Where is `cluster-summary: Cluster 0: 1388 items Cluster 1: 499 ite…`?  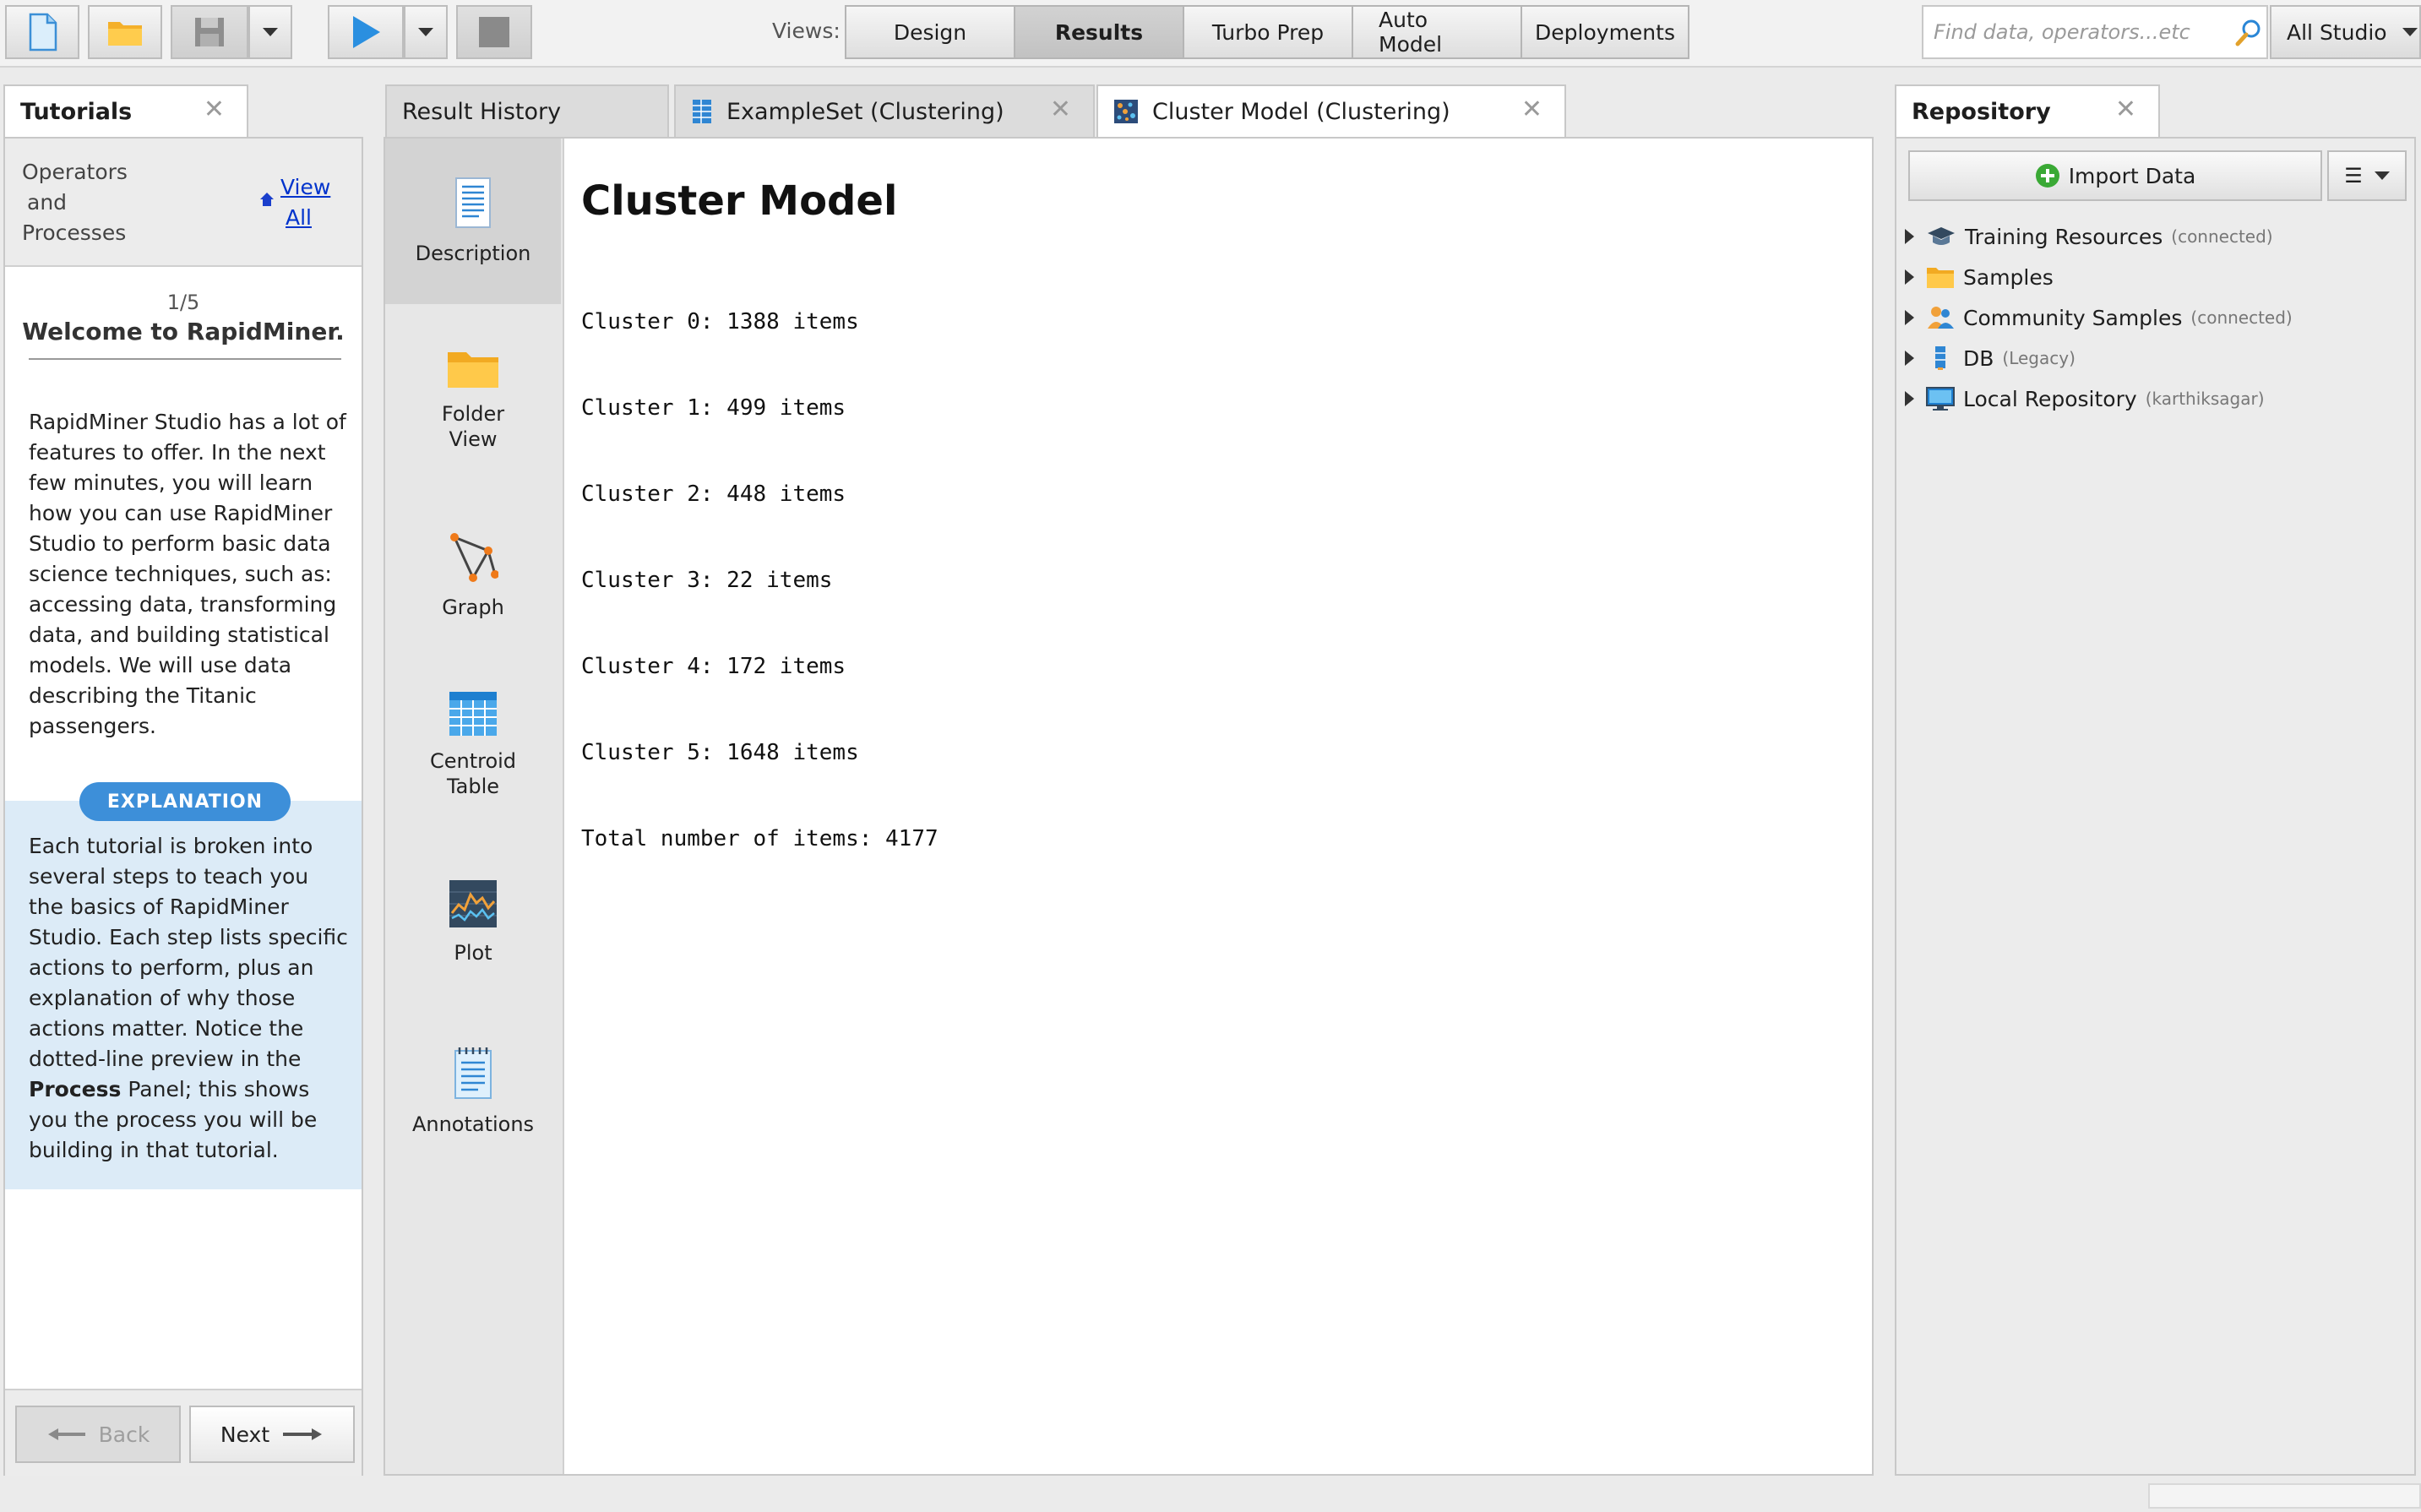 cluster-summary: Cluster 0: 1388 items Cluster 1: 499 ite… is located at coordinates (759, 580).